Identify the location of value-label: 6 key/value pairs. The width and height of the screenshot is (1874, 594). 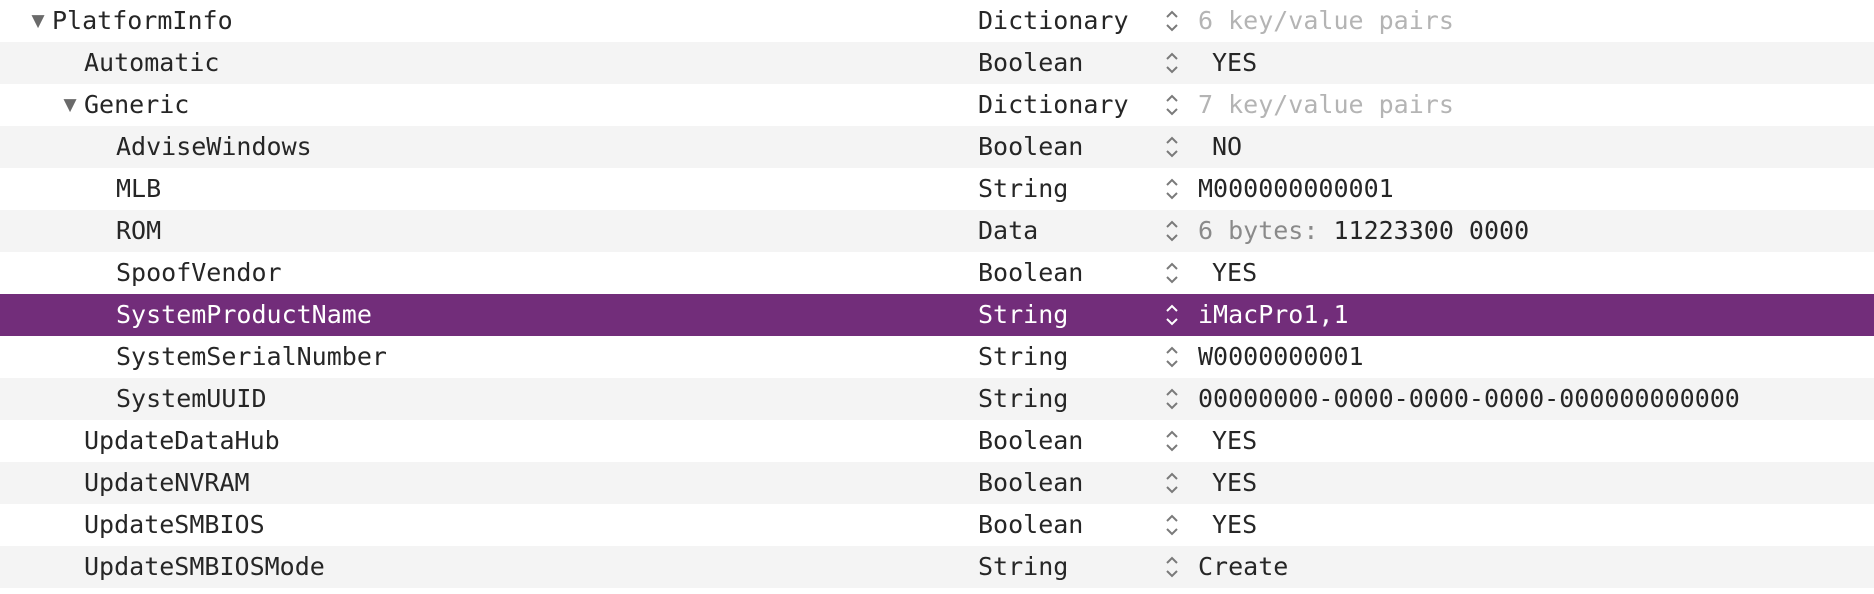
(1326, 21).